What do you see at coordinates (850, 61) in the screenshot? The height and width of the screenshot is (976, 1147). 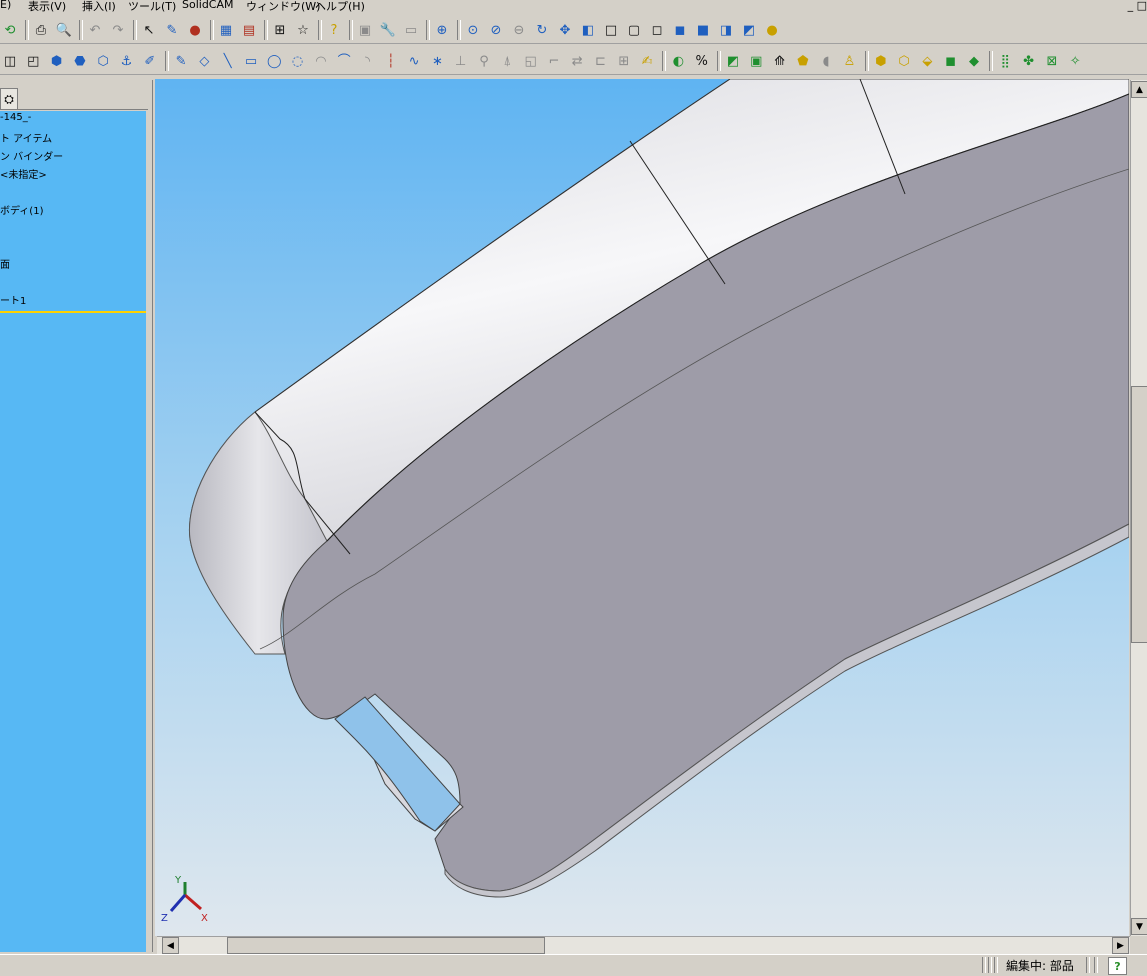 I see `feature-tool-6-button: ♙` at bounding box center [850, 61].